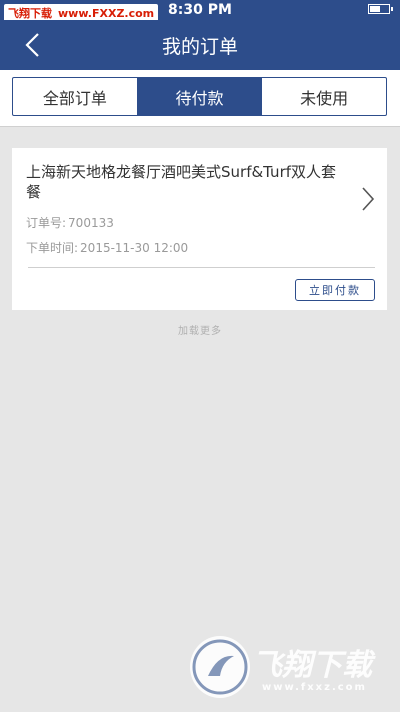  Describe the element at coordinates (134, 248) in the screenshot. I see `order-time-value: 2015-11-30 12:00` at that location.